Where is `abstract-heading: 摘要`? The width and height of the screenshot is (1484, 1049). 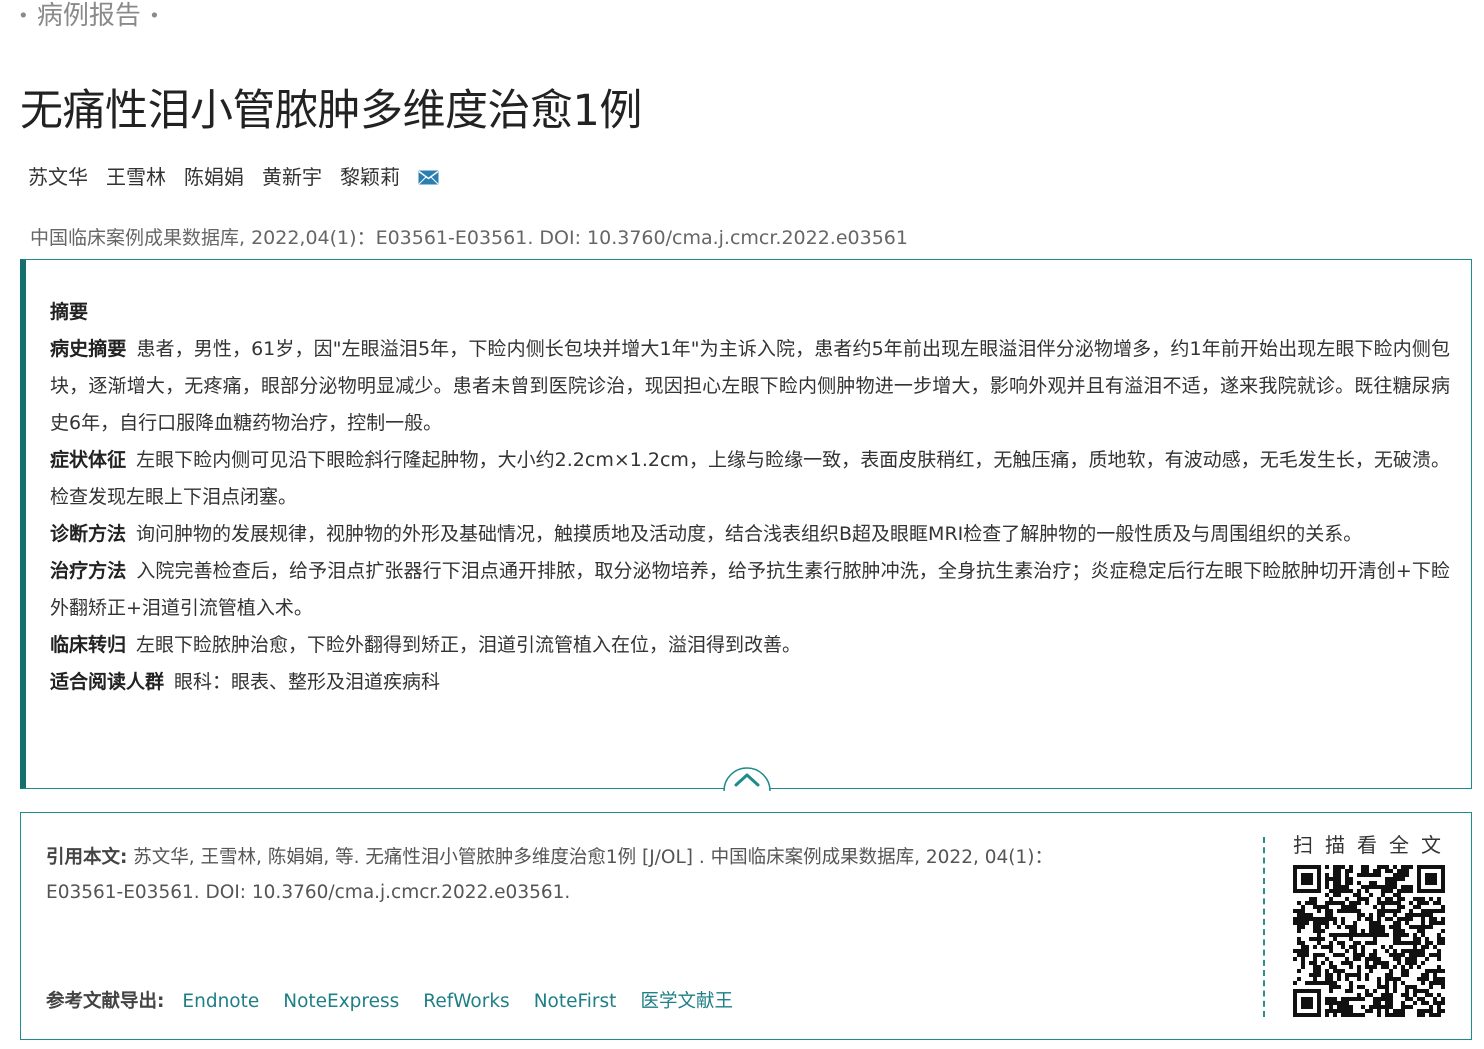
abstract-heading: 摘要 is located at coordinates (69, 312).